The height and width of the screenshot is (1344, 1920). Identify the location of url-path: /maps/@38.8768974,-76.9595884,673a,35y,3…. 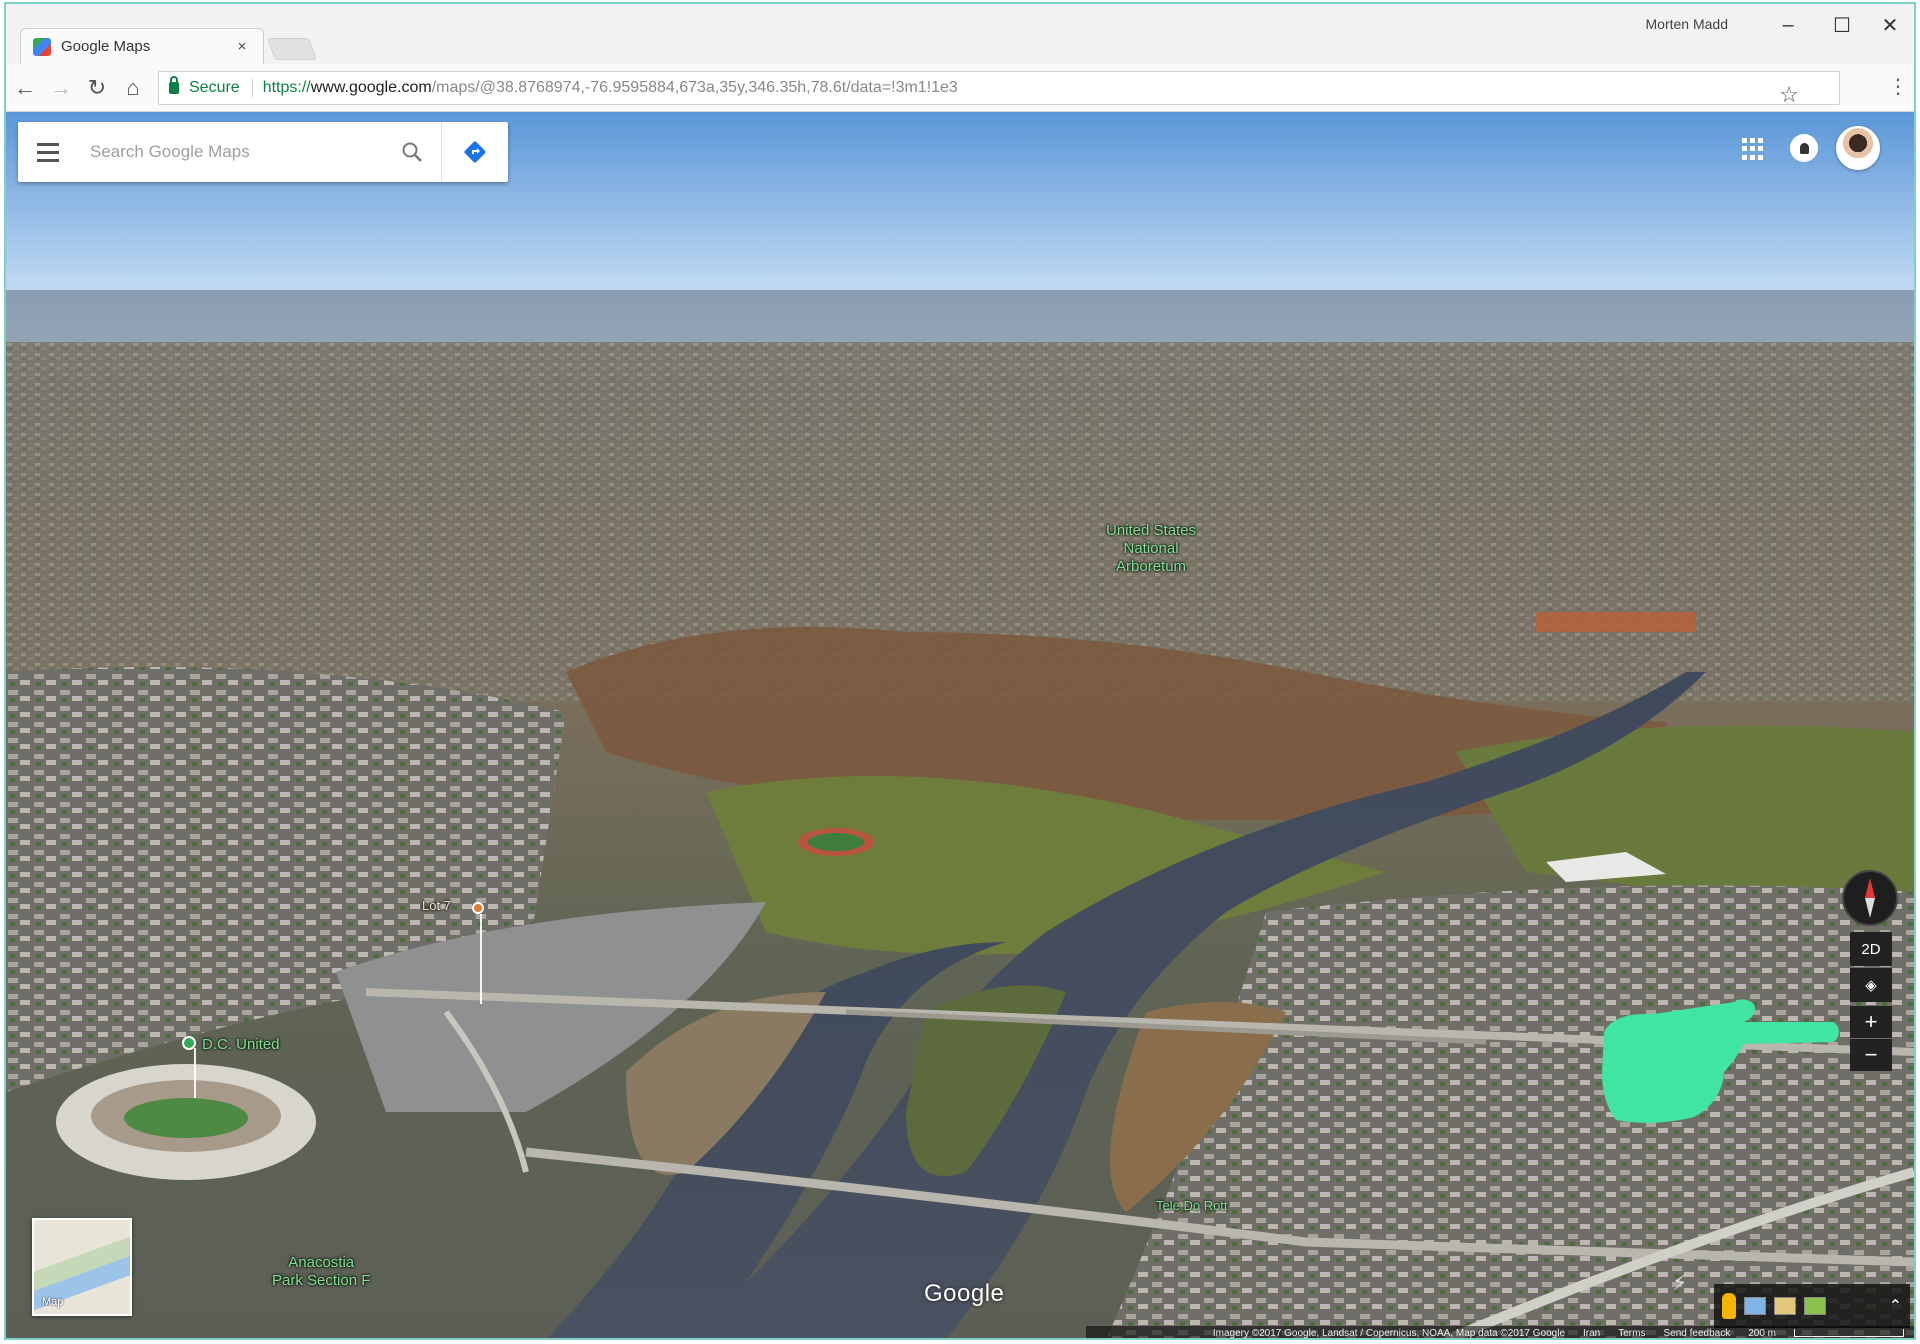
(694, 87).